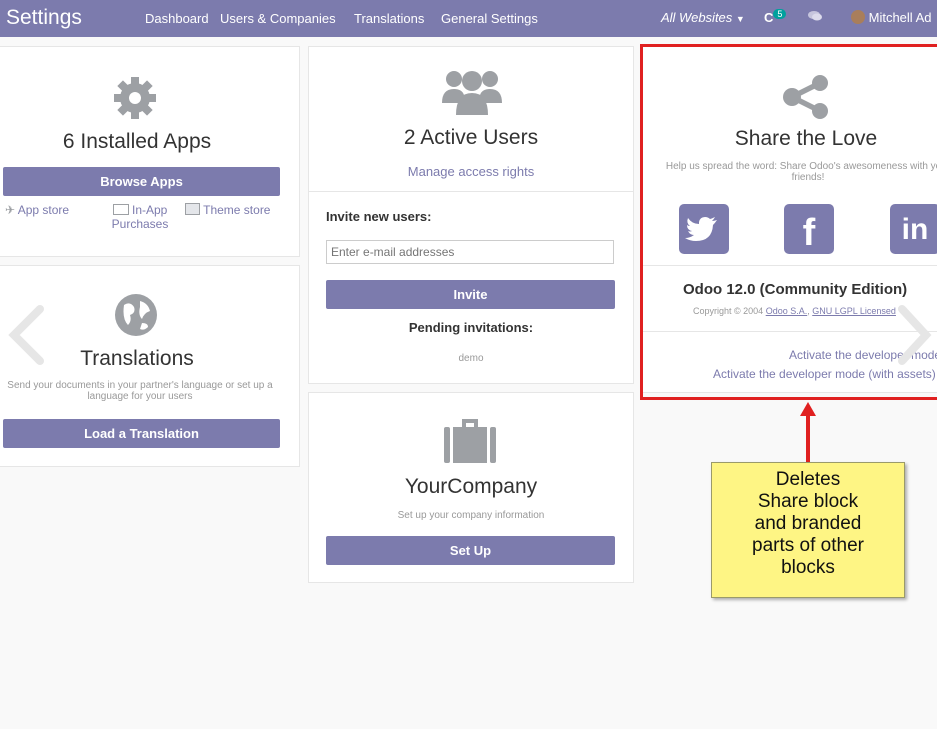  I want to click on activity-menu: C5, so click(775, 17).